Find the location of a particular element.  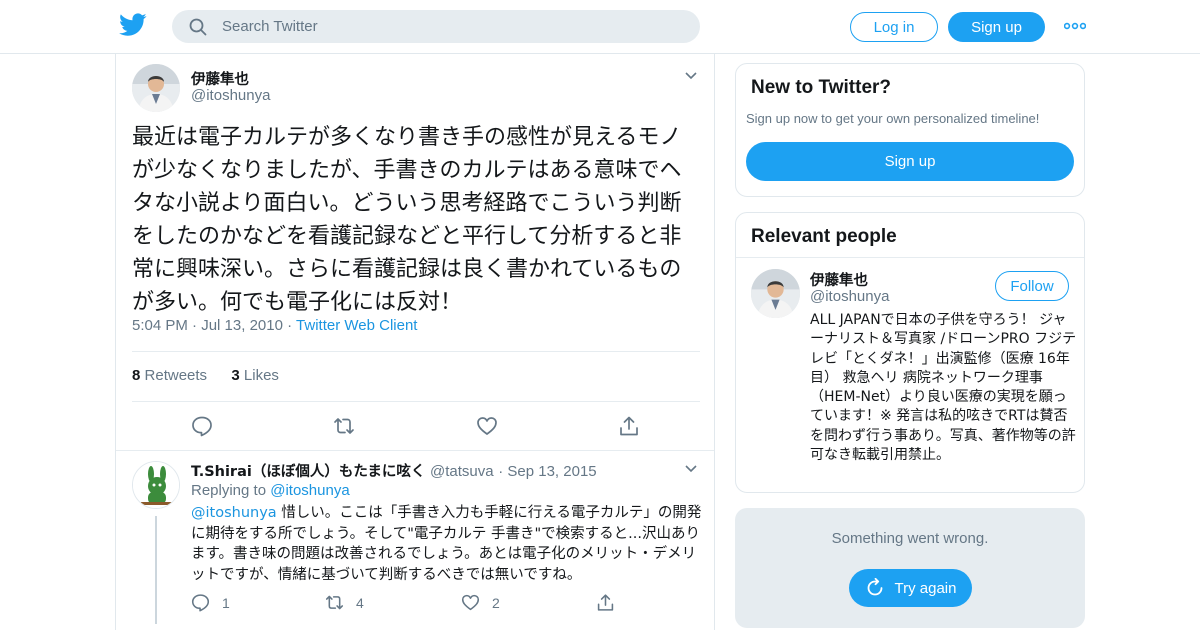

mention-link: @itoshunya is located at coordinates (234, 513).